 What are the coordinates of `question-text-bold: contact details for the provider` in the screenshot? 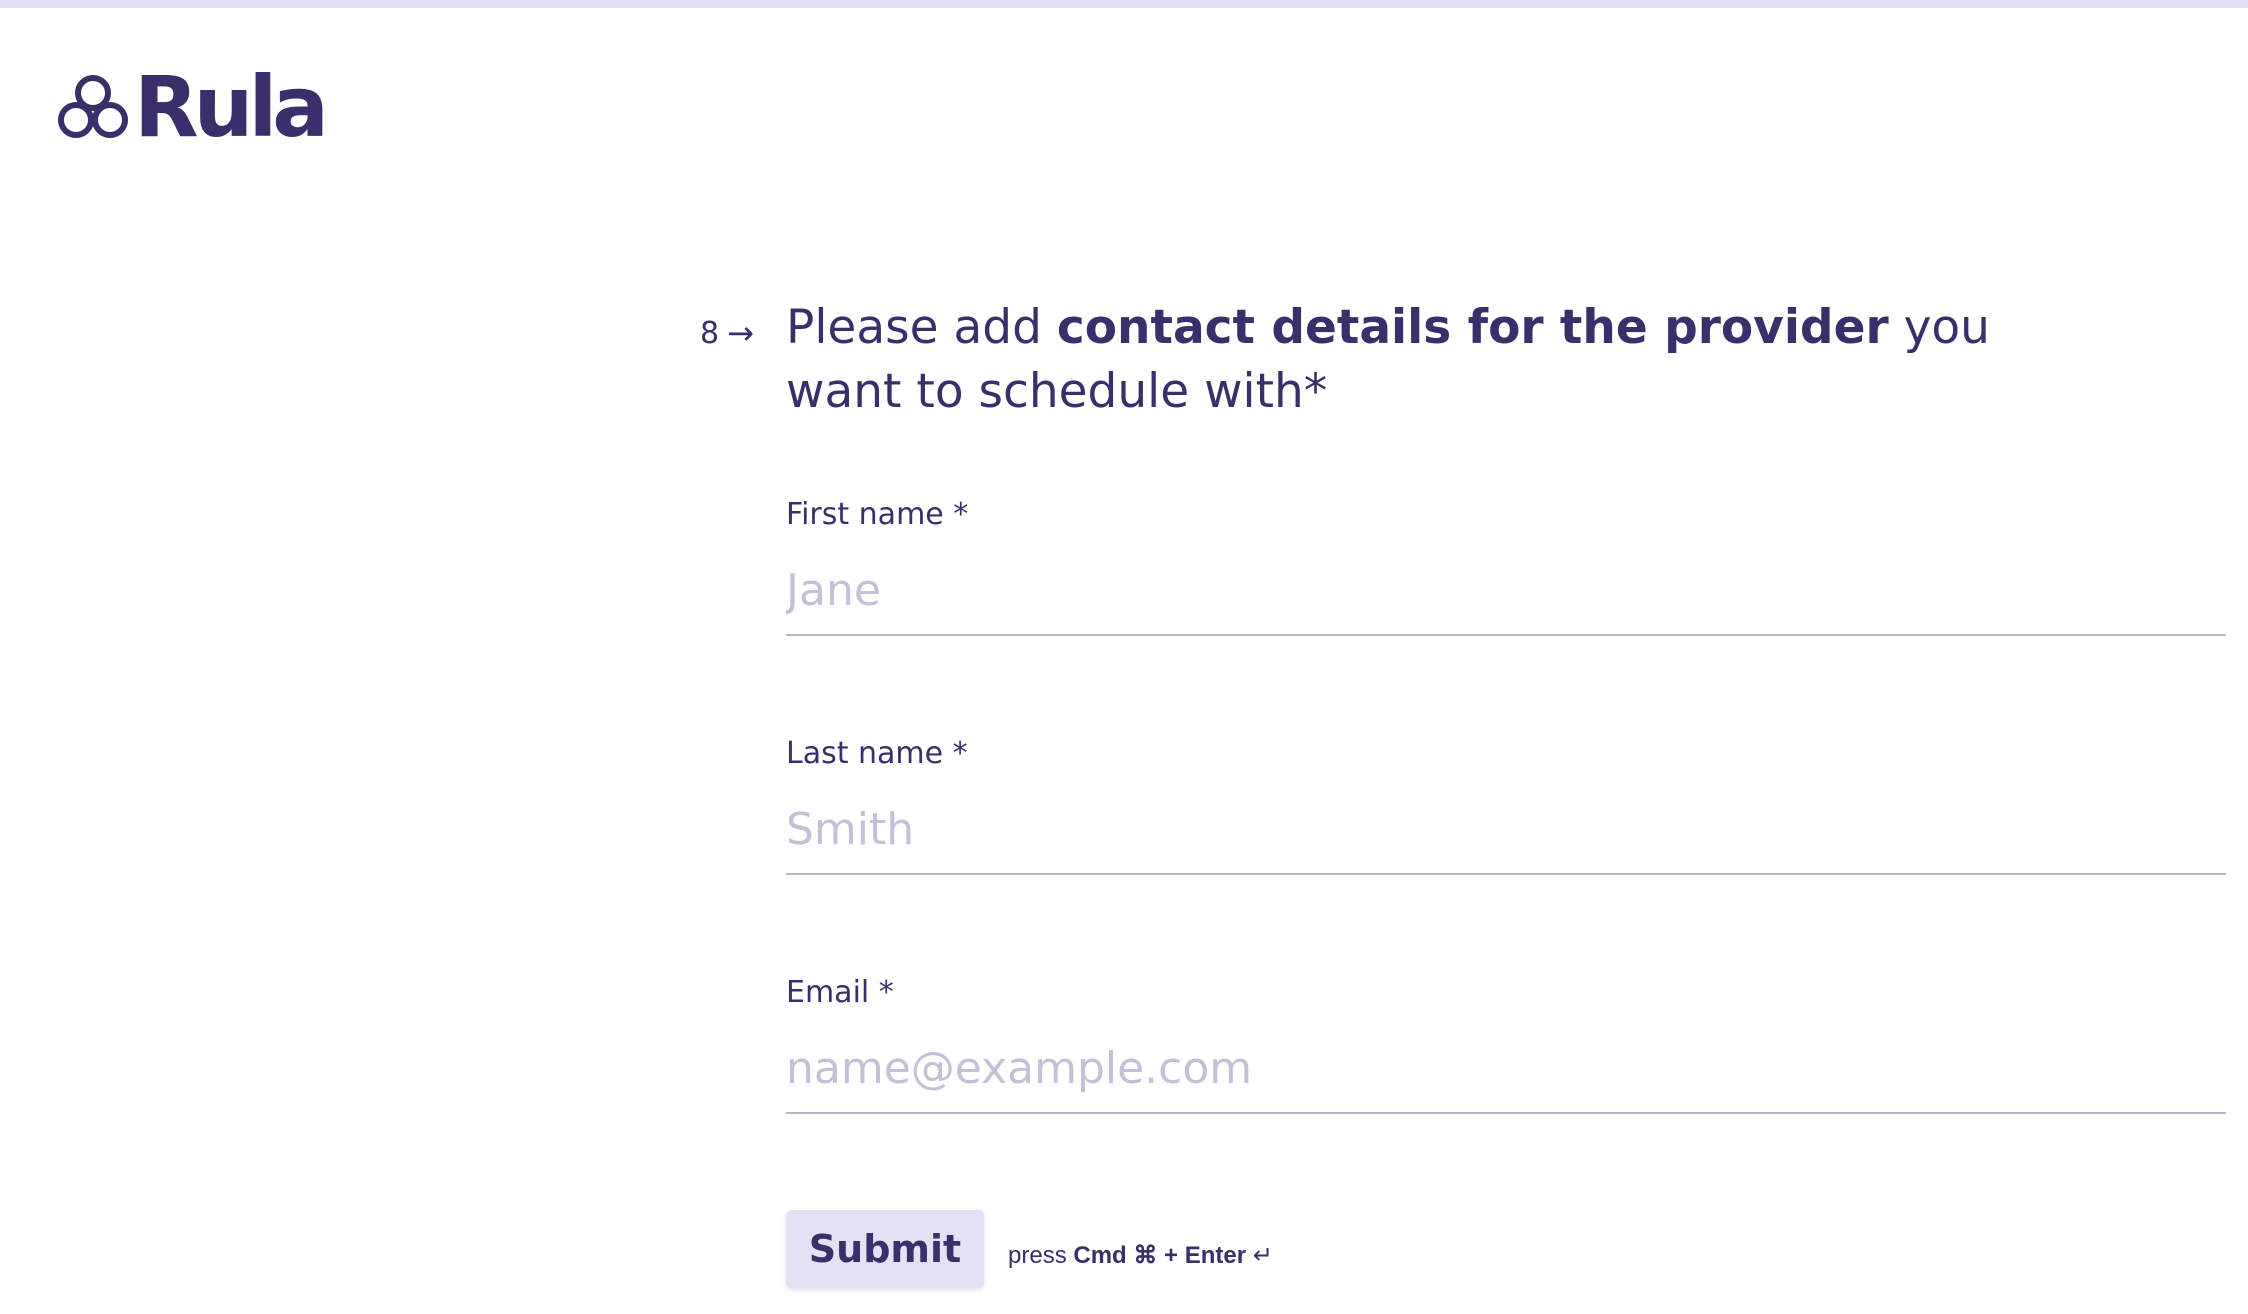 It's located at (1472, 327).